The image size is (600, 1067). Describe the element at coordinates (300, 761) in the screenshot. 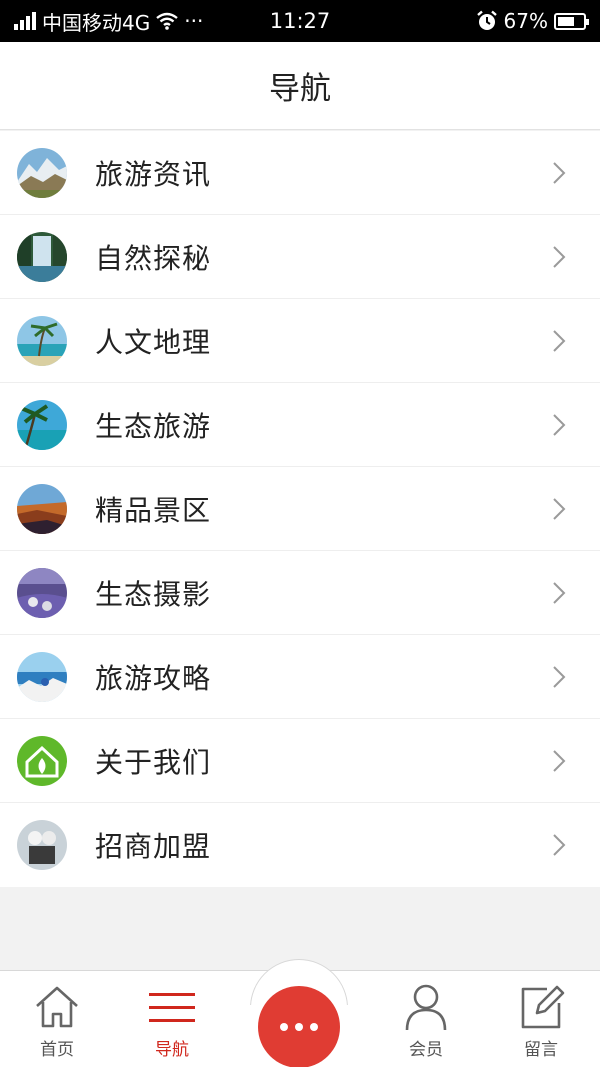

I see `nav-item-about-us: 关于我们` at that location.